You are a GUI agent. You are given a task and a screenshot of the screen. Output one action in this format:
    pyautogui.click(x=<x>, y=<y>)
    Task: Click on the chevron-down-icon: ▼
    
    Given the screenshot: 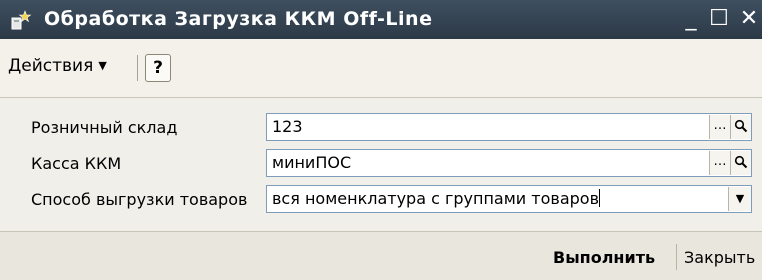 What is the action you would take?
    pyautogui.click(x=739, y=199)
    